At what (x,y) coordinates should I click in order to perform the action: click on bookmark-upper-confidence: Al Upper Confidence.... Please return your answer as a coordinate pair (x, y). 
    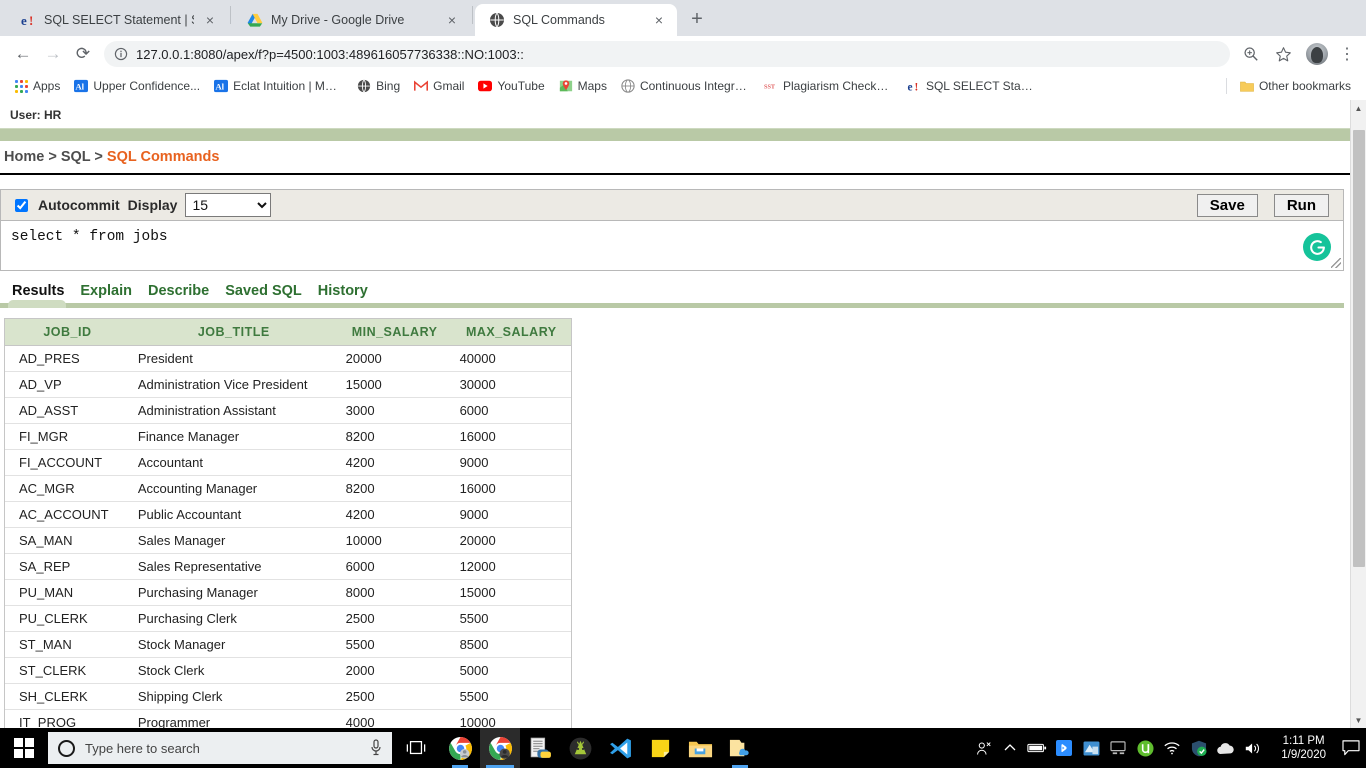
    Looking at the image, I should click on (137, 86).